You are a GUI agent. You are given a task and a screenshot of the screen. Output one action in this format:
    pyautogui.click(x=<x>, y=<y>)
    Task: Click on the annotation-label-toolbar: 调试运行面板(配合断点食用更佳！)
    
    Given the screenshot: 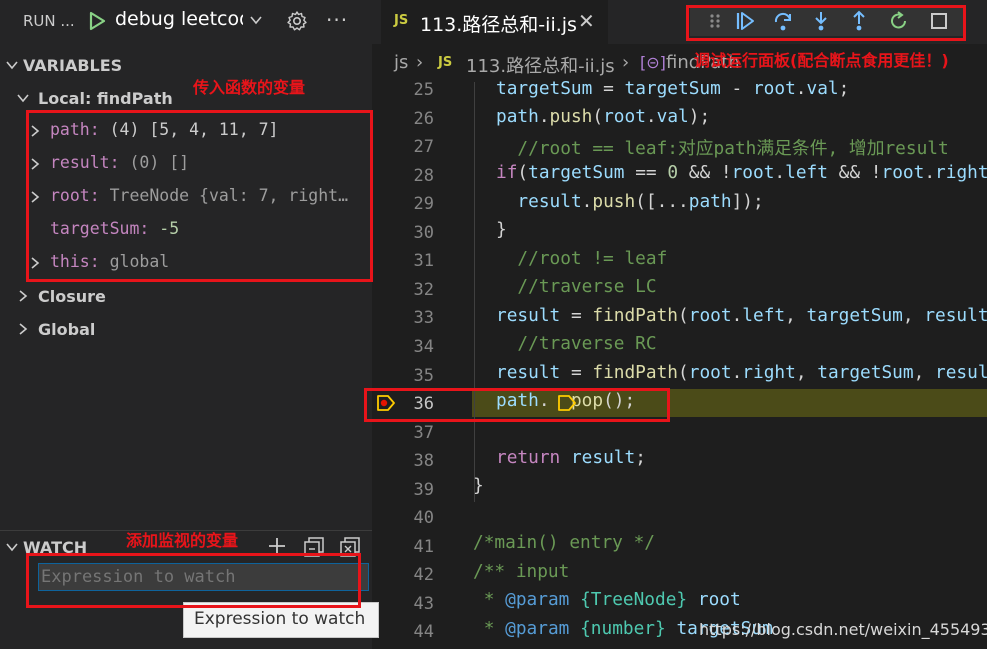 What is the action you would take?
    pyautogui.click(x=821, y=60)
    